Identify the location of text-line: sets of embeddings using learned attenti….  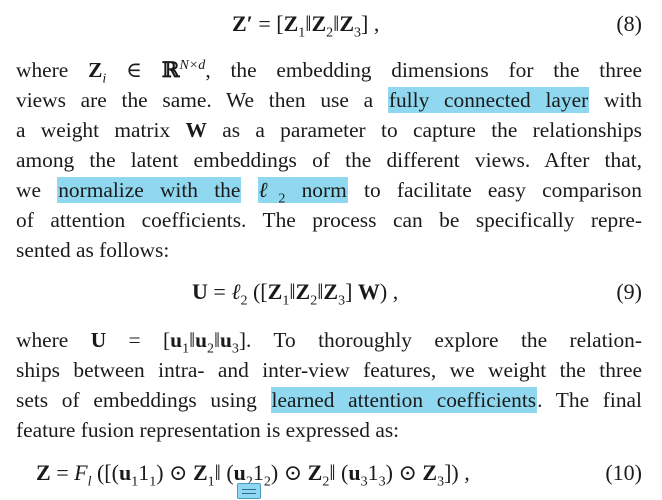
(329, 400).